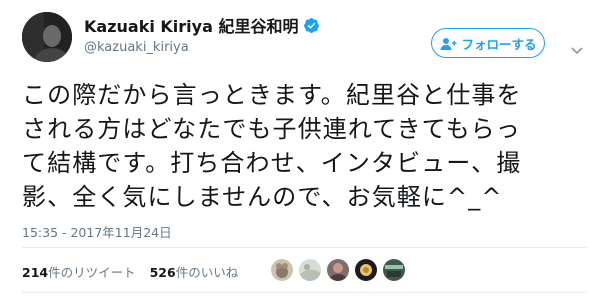  I want to click on like-count: 526件のいいね, so click(194, 271).